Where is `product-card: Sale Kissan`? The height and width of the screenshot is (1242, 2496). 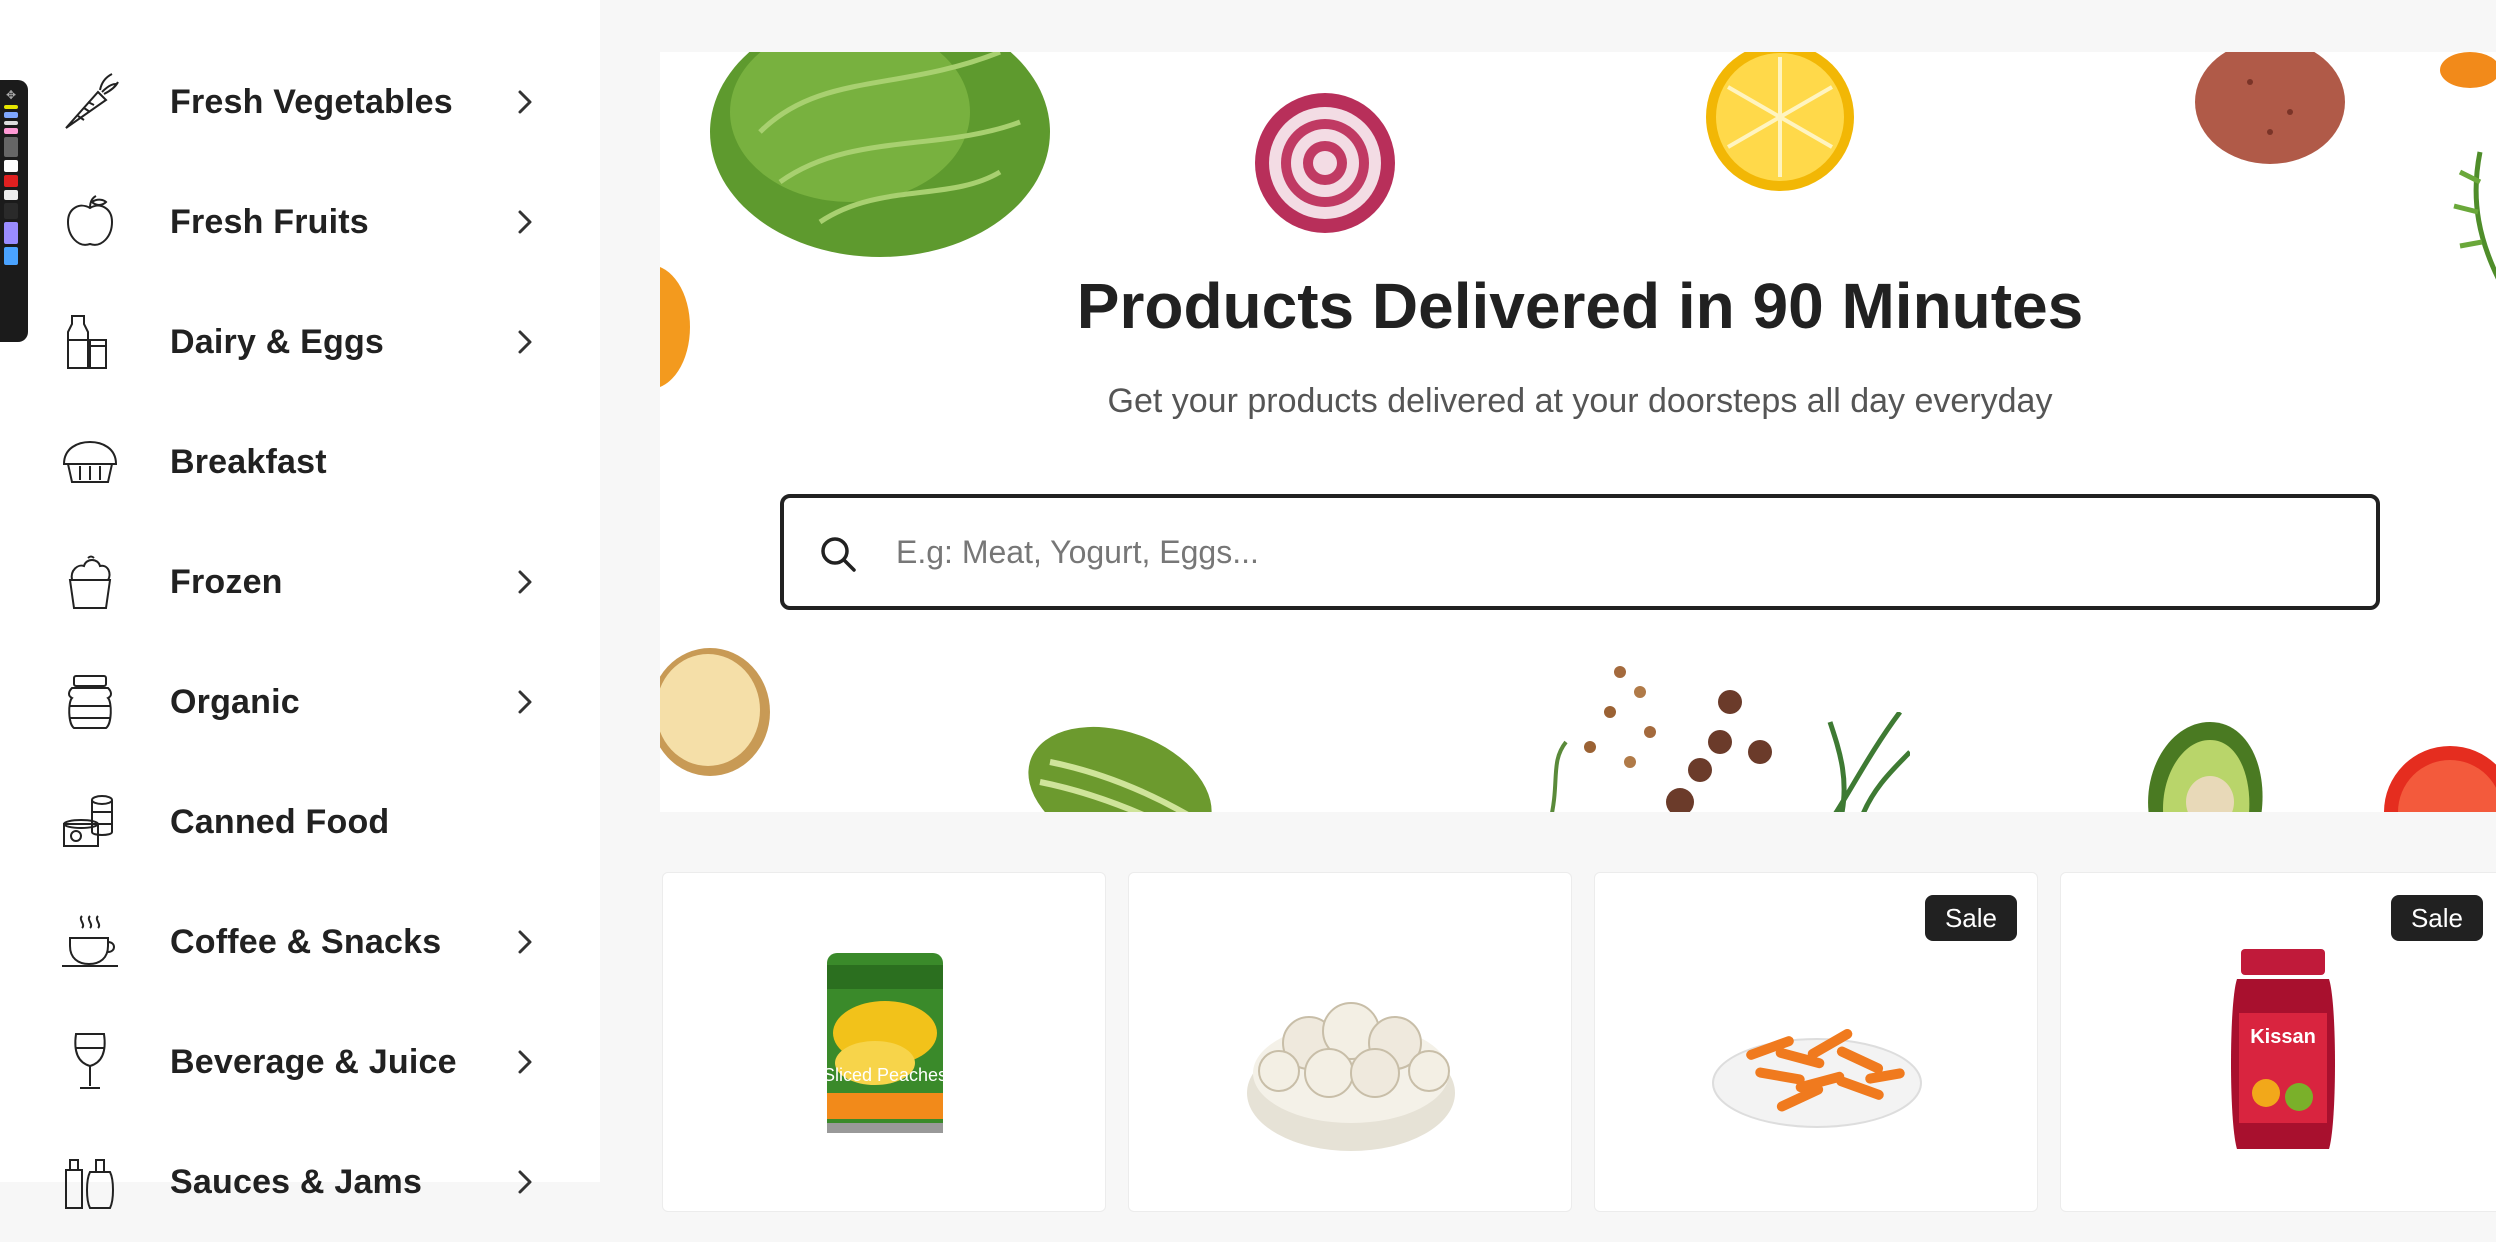 product-card: Sale Kissan is located at coordinates (2278, 1042).